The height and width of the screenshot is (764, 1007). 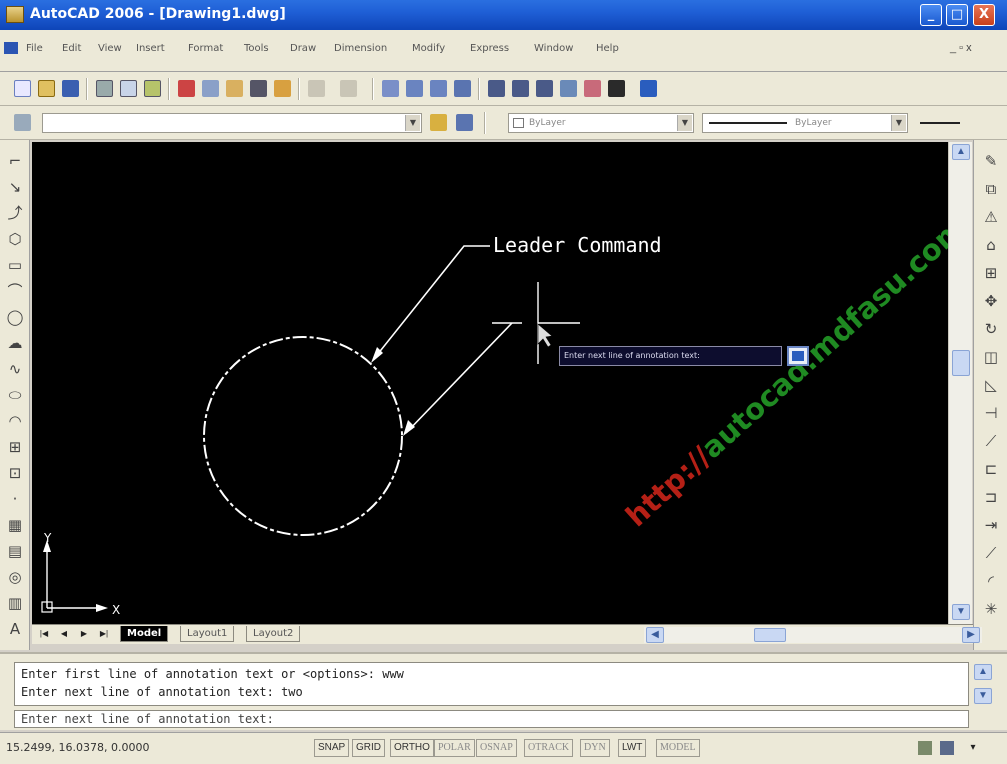 I want to click on menu-edit: Edit, so click(x=71, y=48).